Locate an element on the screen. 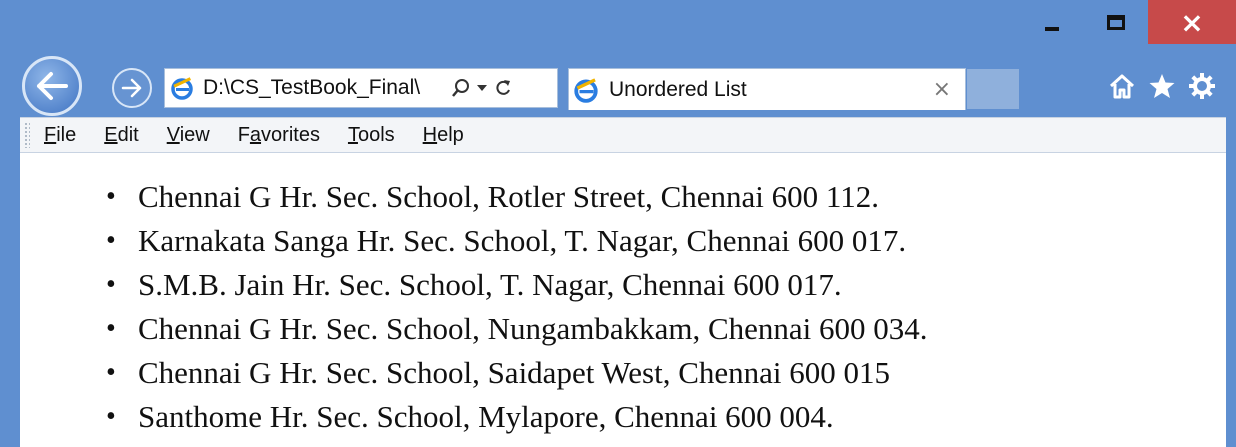  minimize-icon is located at coordinates (1052, 29).